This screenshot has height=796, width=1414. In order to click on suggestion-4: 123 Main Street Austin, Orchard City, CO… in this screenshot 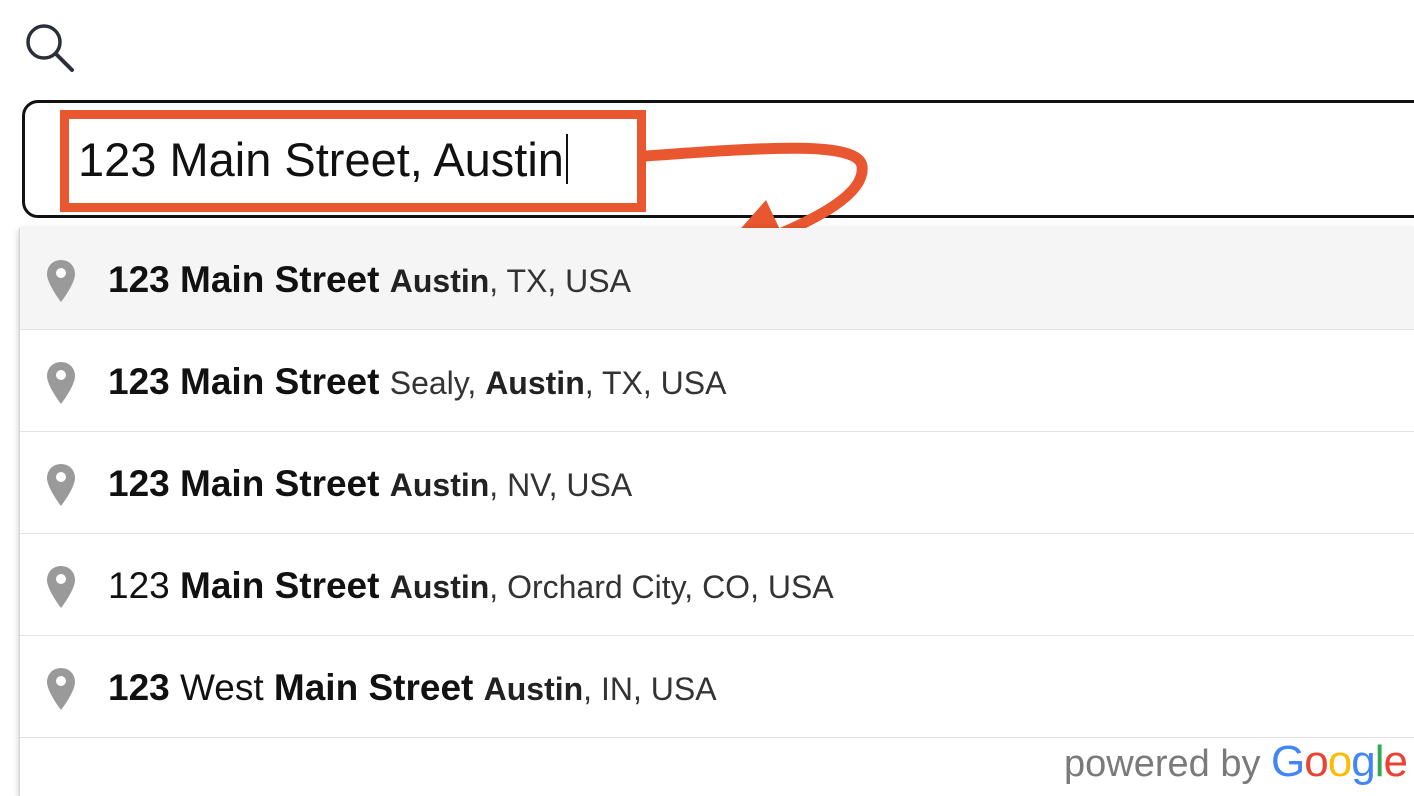, I will do `click(717, 585)`.